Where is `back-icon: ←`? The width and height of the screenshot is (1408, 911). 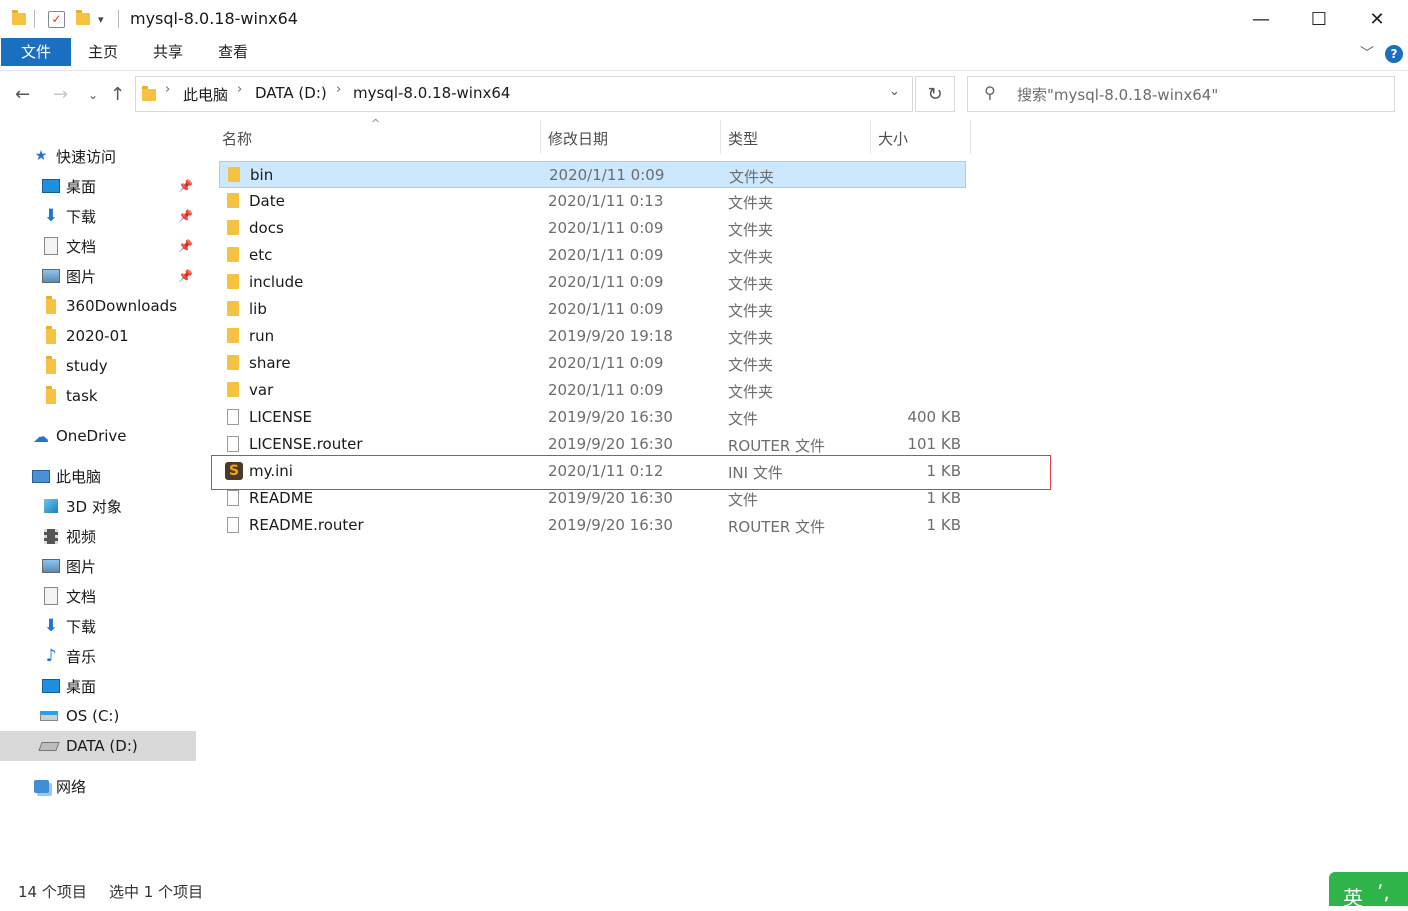 back-icon: ← is located at coordinates (22, 95).